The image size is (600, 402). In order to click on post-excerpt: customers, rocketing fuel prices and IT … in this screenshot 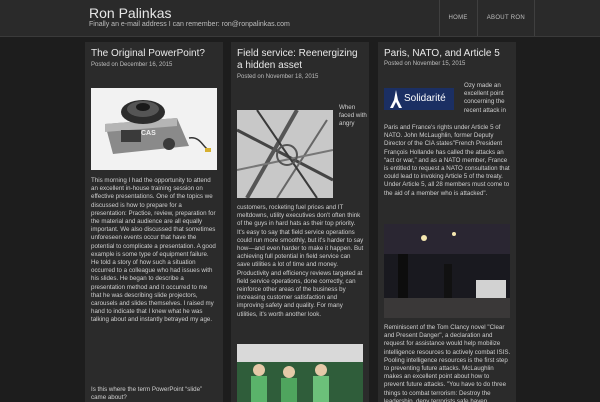, I will do `click(300, 261)`.